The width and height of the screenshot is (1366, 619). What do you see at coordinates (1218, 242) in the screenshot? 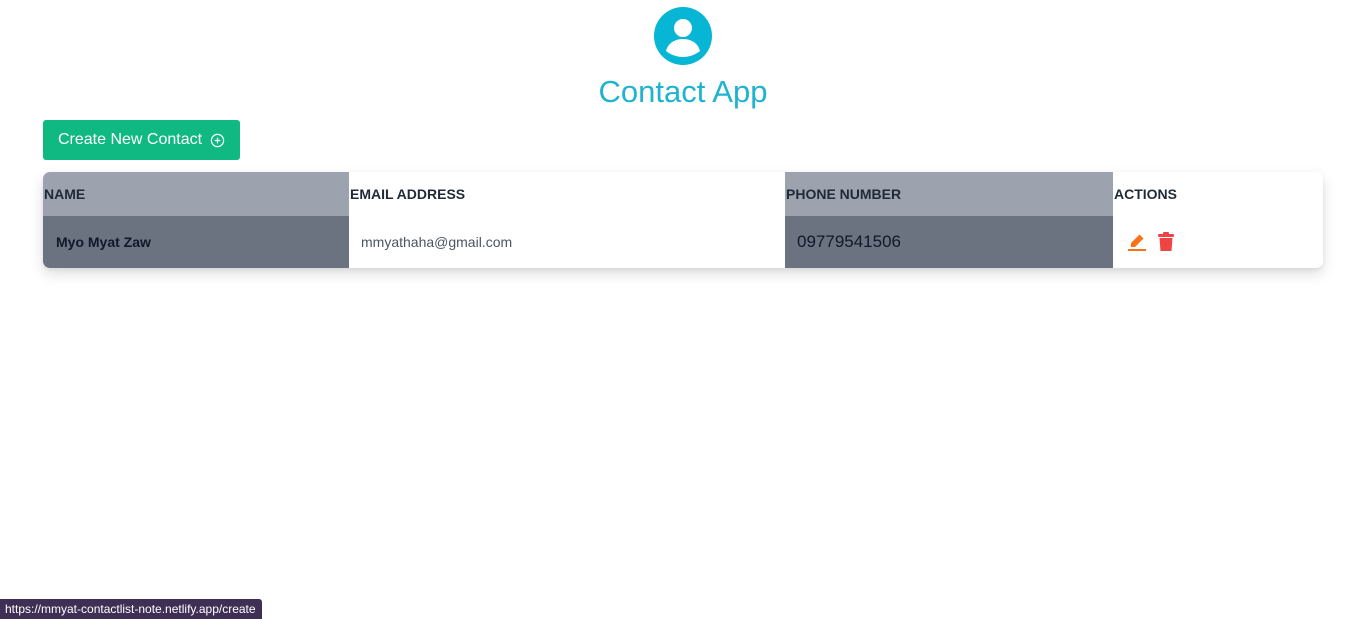
I see `contact-actions` at bounding box center [1218, 242].